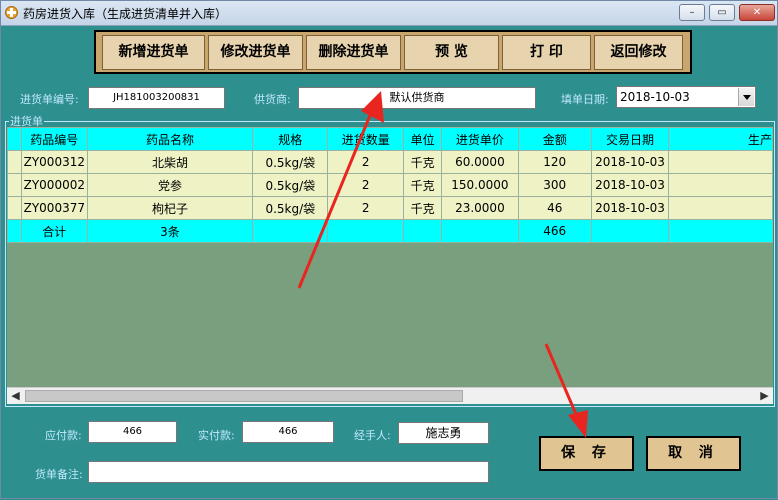 This screenshot has height=500, width=778. I want to click on minimize-button: –, so click(692, 12).